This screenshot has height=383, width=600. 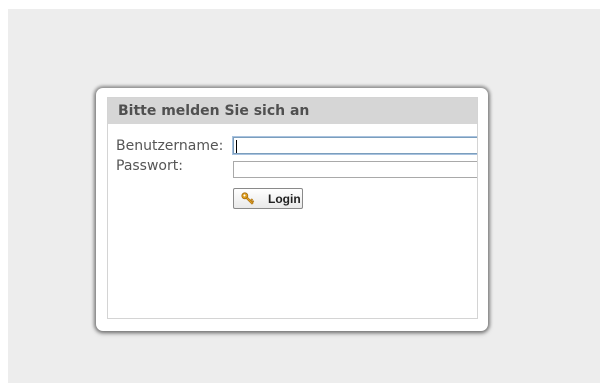 What do you see at coordinates (149, 166) in the screenshot?
I see `password-label: Passwort:` at bounding box center [149, 166].